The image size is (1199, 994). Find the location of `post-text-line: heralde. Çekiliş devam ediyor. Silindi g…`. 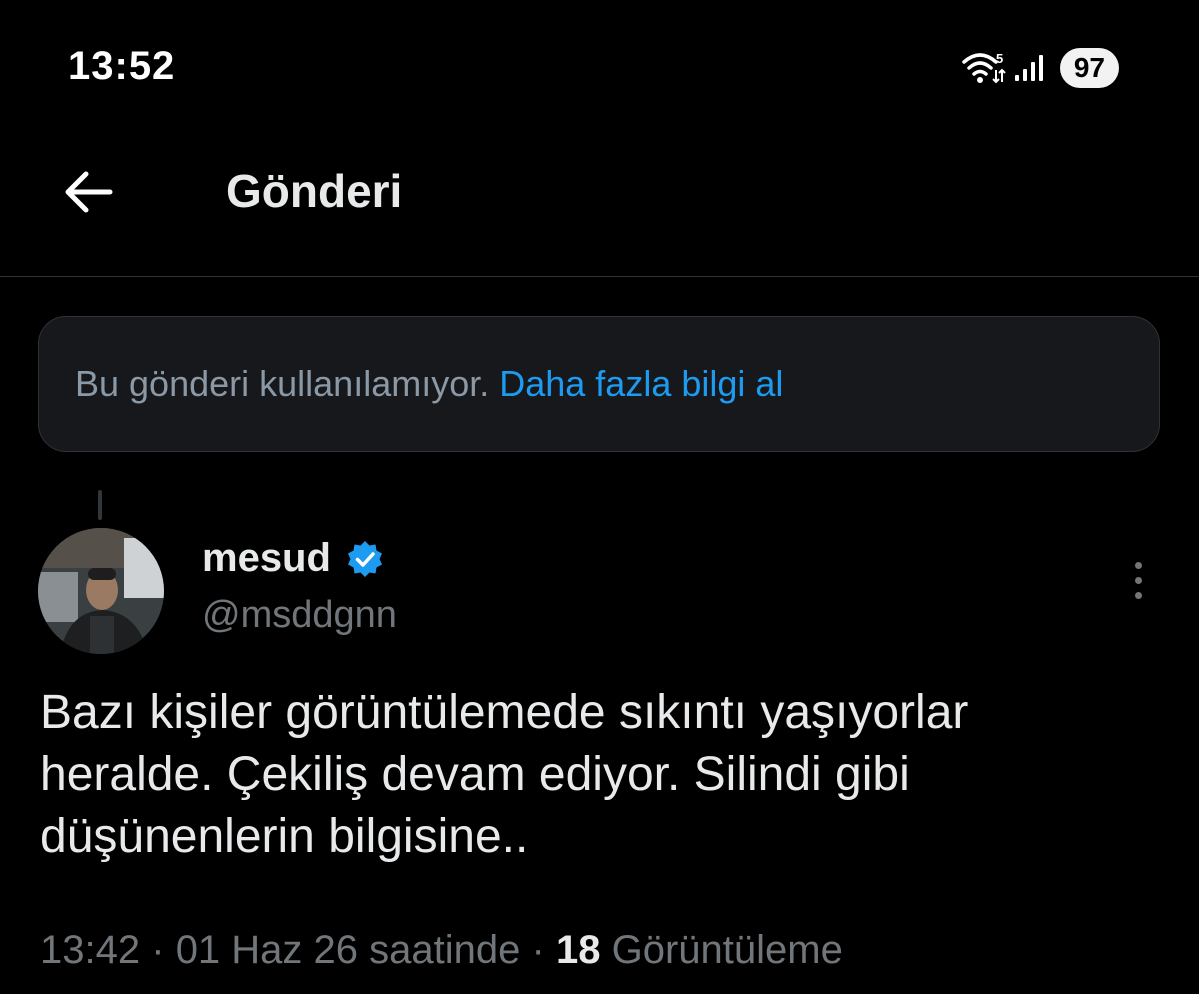

post-text-line: heralde. Çekiliş devam ediyor. Silindi g… is located at coordinates (475, 774).